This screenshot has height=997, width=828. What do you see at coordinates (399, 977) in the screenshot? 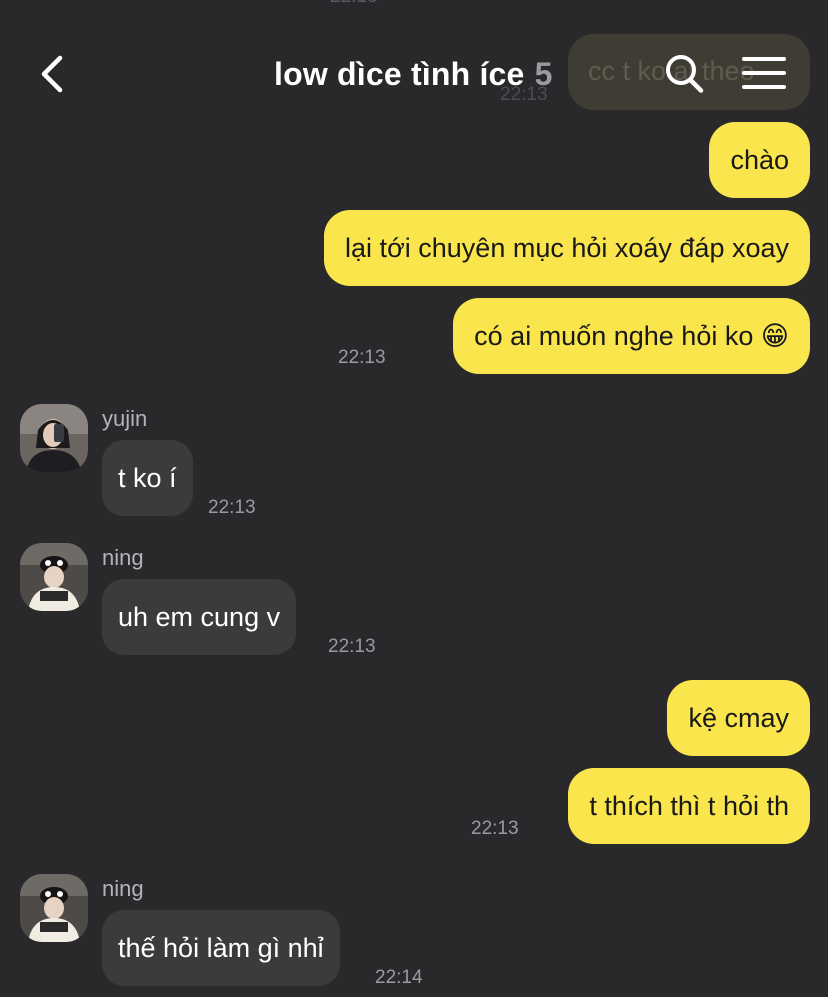
I see `message-timestamp: 22:14` at bounding box center [399, 977].